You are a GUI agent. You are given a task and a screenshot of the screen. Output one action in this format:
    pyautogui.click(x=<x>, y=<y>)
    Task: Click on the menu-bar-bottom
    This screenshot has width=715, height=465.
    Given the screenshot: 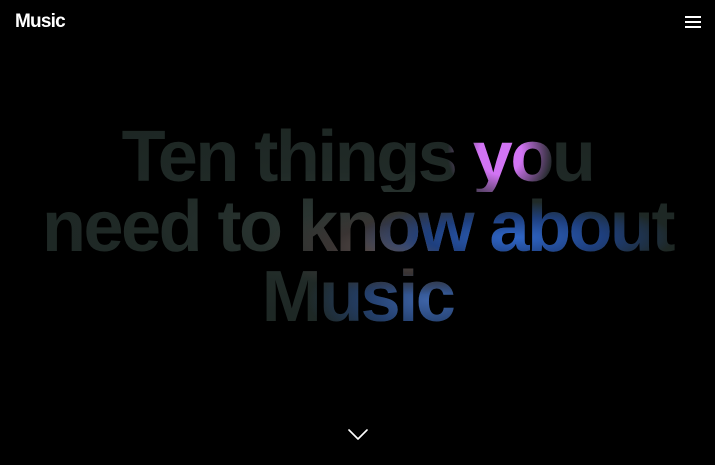 What is the action you would take?
    pyautogui.click(x=693, y=27)
    